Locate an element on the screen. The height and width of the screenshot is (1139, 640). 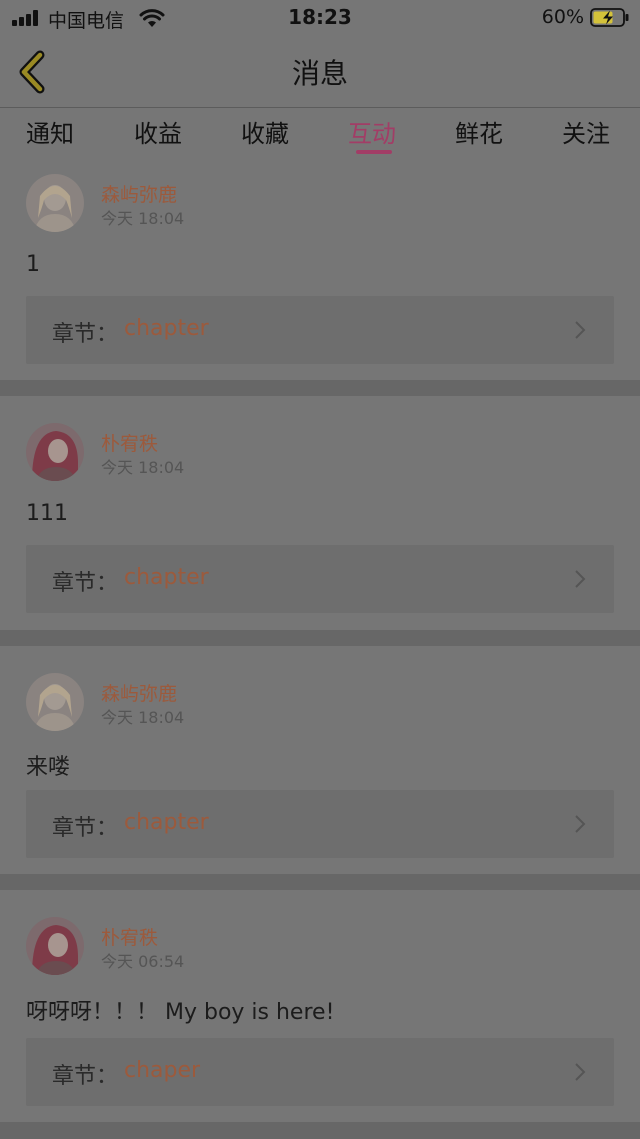
battery-charging-icon is located at coordinates (609, 17).